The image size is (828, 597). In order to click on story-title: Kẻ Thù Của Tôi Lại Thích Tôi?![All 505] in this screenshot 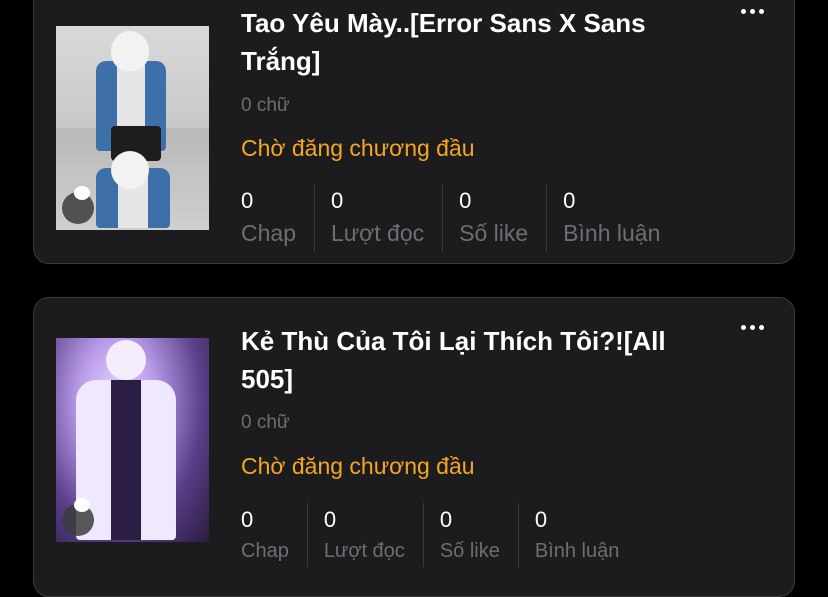, I will do `click(462, 360)`.